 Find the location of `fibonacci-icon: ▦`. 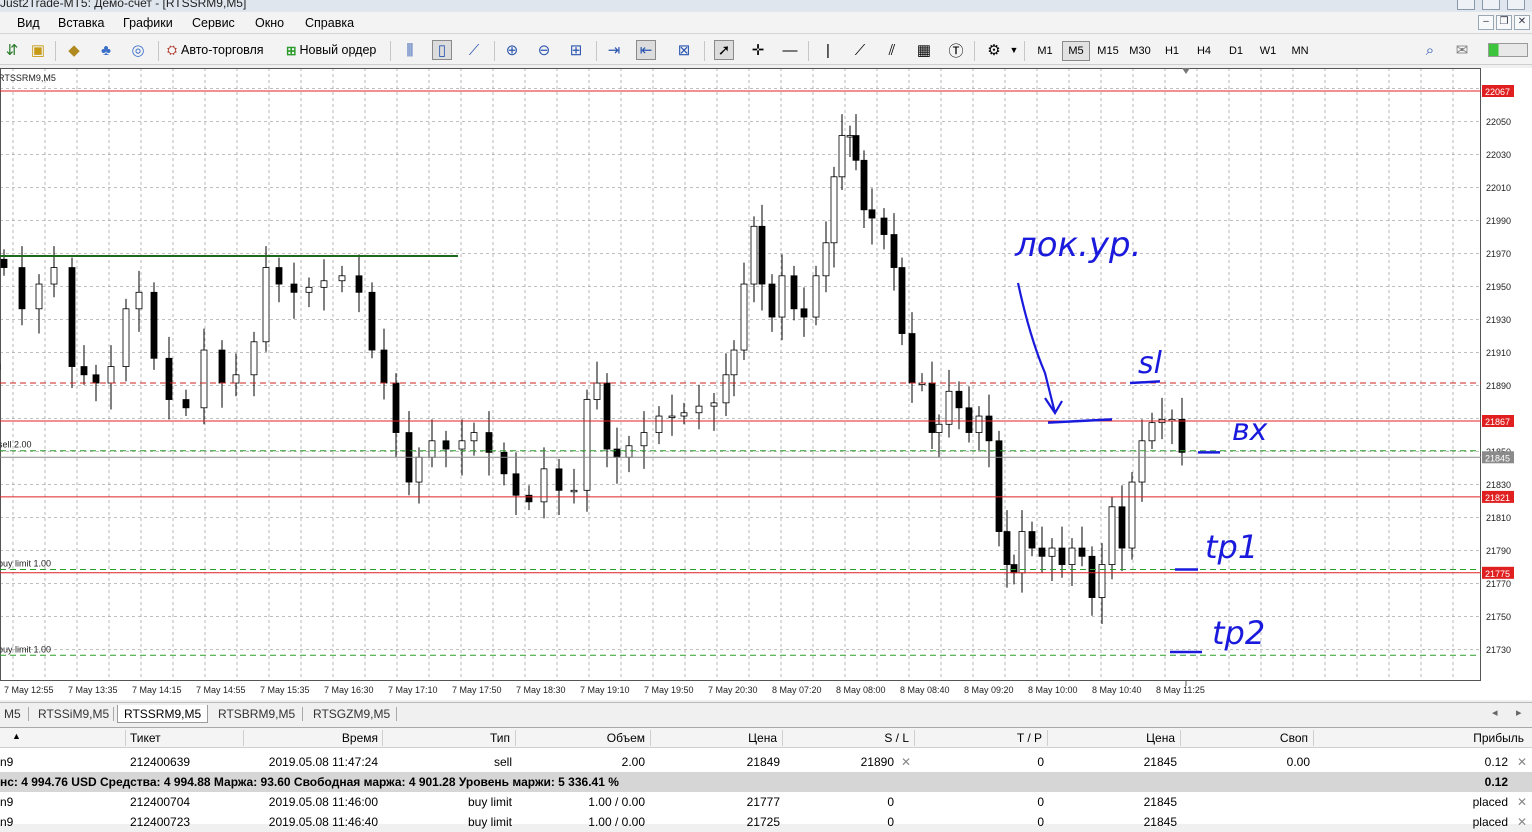

fibonacci-icon: ▦ is located at coordinates (924, 50).